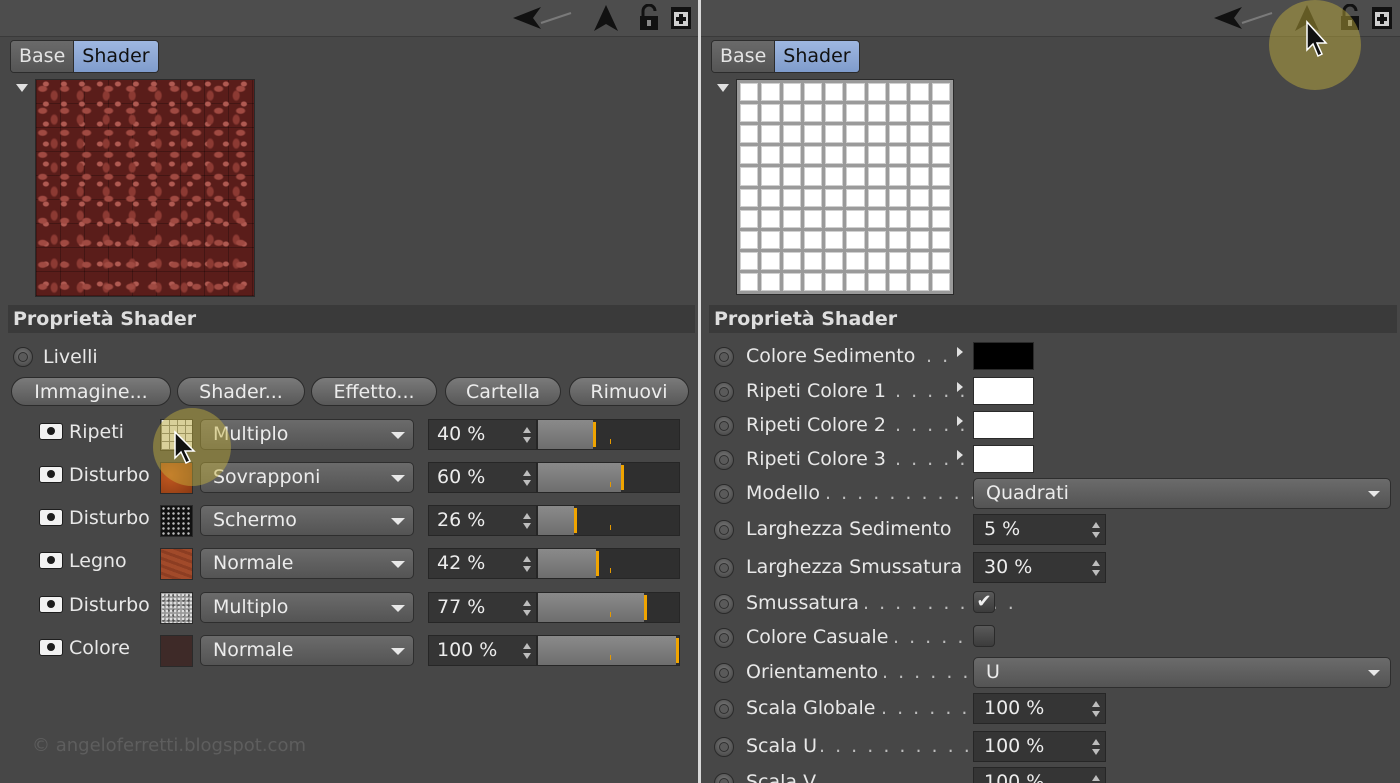 This screenshot has height=783, width=1400. I want to click on checkbox, so click(984, 636).